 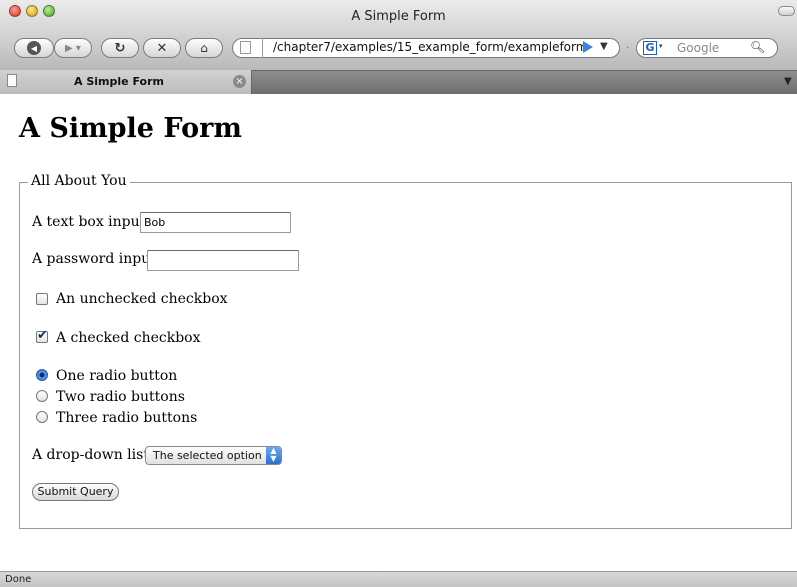 What do you see at coordinates (262, 48) in the screenshot?
I see `url-divider` at bounding box center [262, 48].